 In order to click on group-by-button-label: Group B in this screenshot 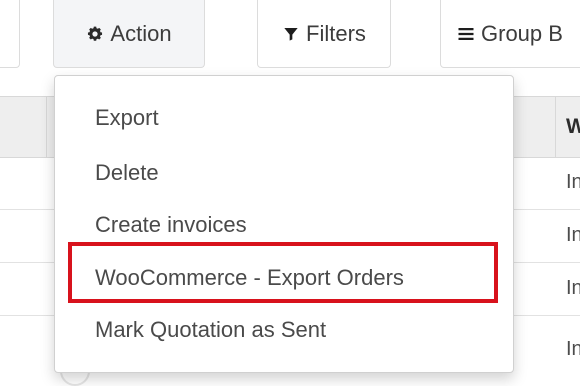, I will do `click(522, 33)`.